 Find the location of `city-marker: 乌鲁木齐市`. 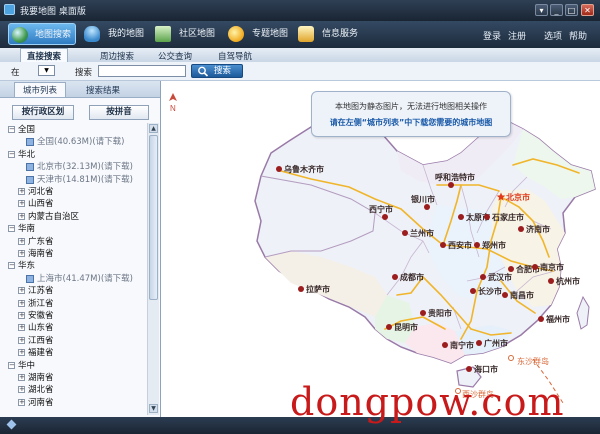

city-marker: 乌鲁木齐市 is located at coordinates (300, 169).